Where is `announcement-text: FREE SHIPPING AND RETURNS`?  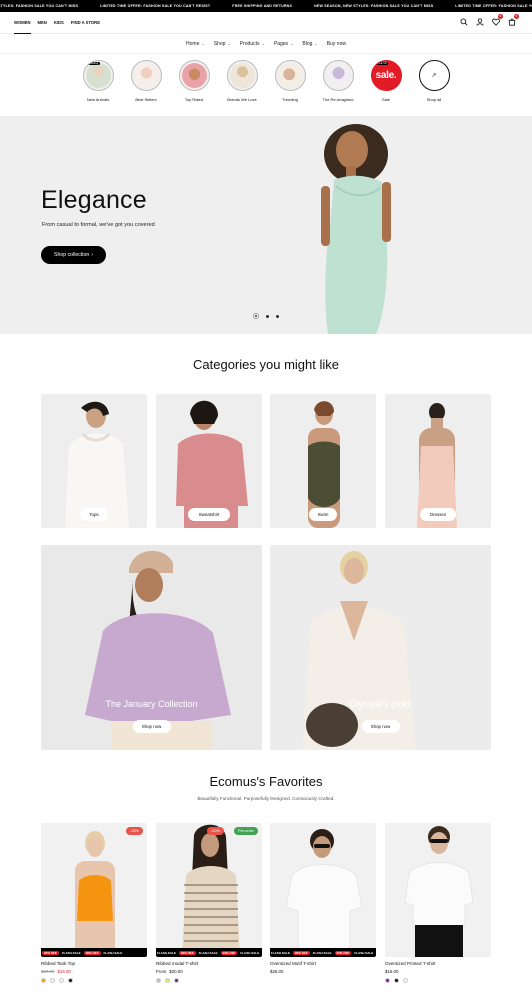
announcement-text: FREE SHIPPING AND RETURNS is located at coordinates (262, 6).